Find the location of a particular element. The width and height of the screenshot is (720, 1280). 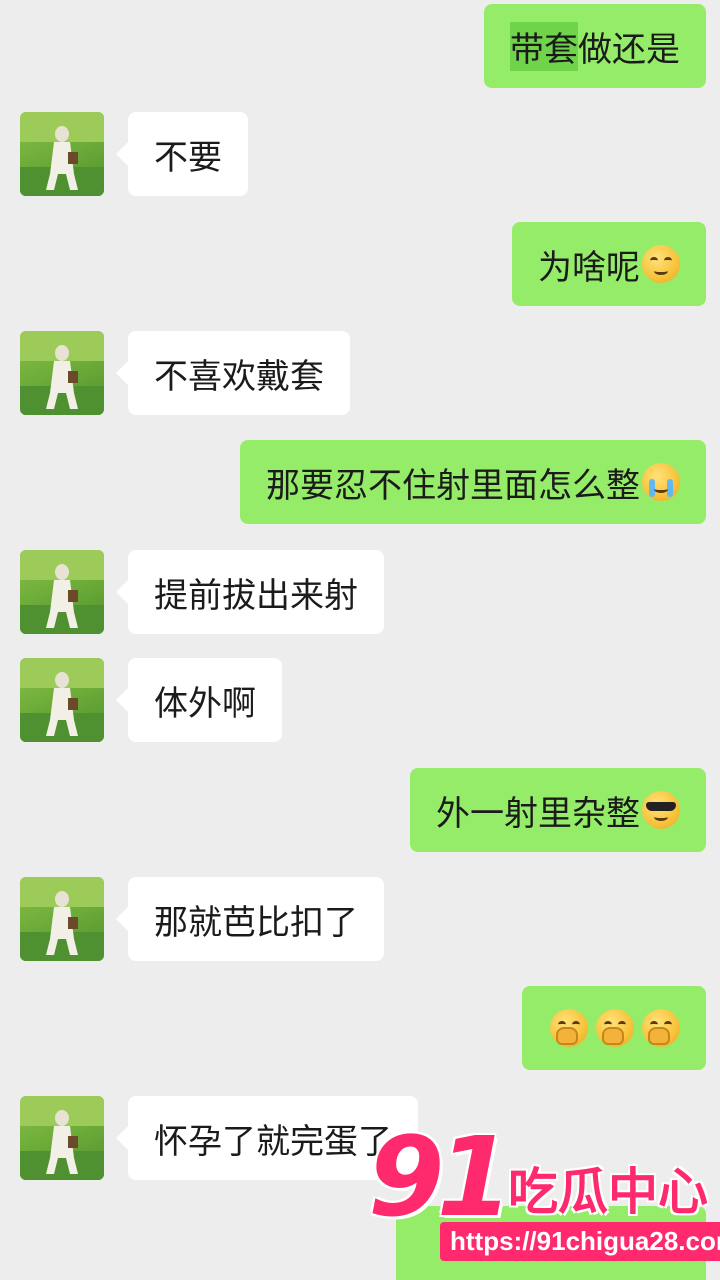

message-bubble-incoming: 提前拔出来射 is located at coordinates (250, 592).